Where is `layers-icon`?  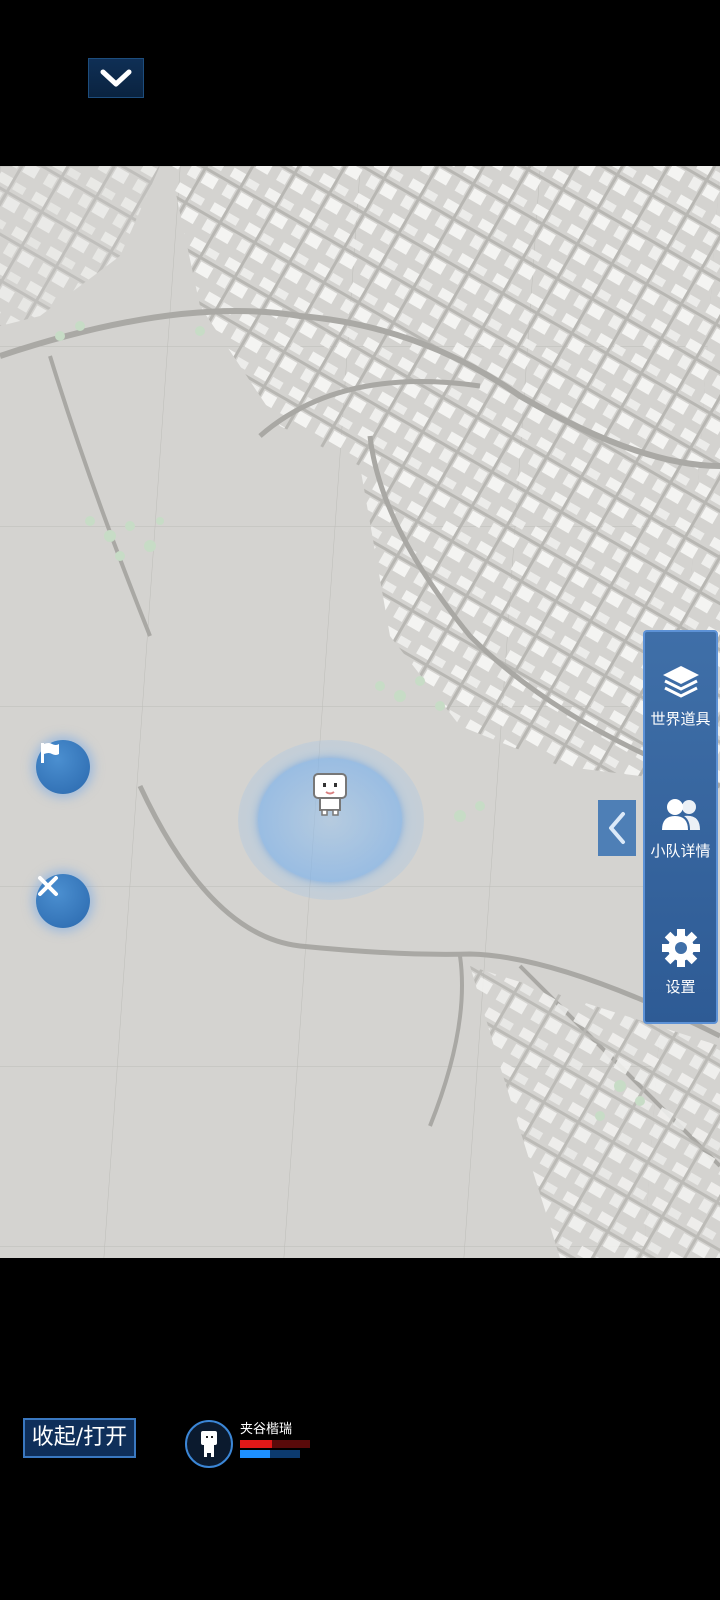
layers-icon is located at coordinates (680, 682).